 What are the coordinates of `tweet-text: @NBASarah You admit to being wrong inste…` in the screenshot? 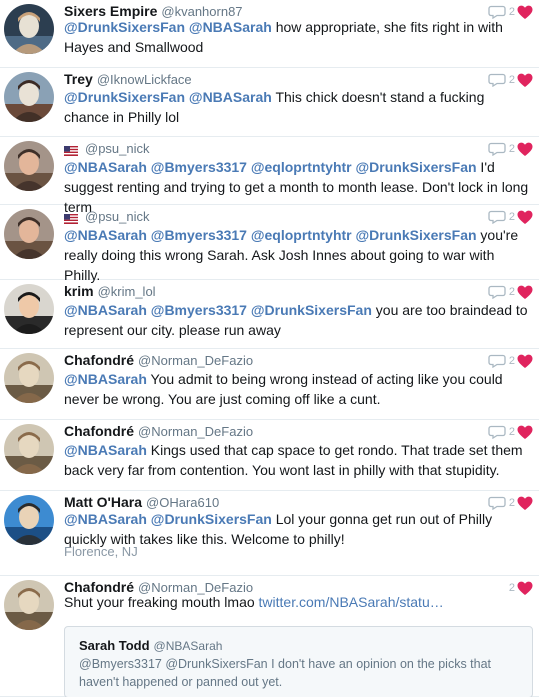 It's located at (296, 389).